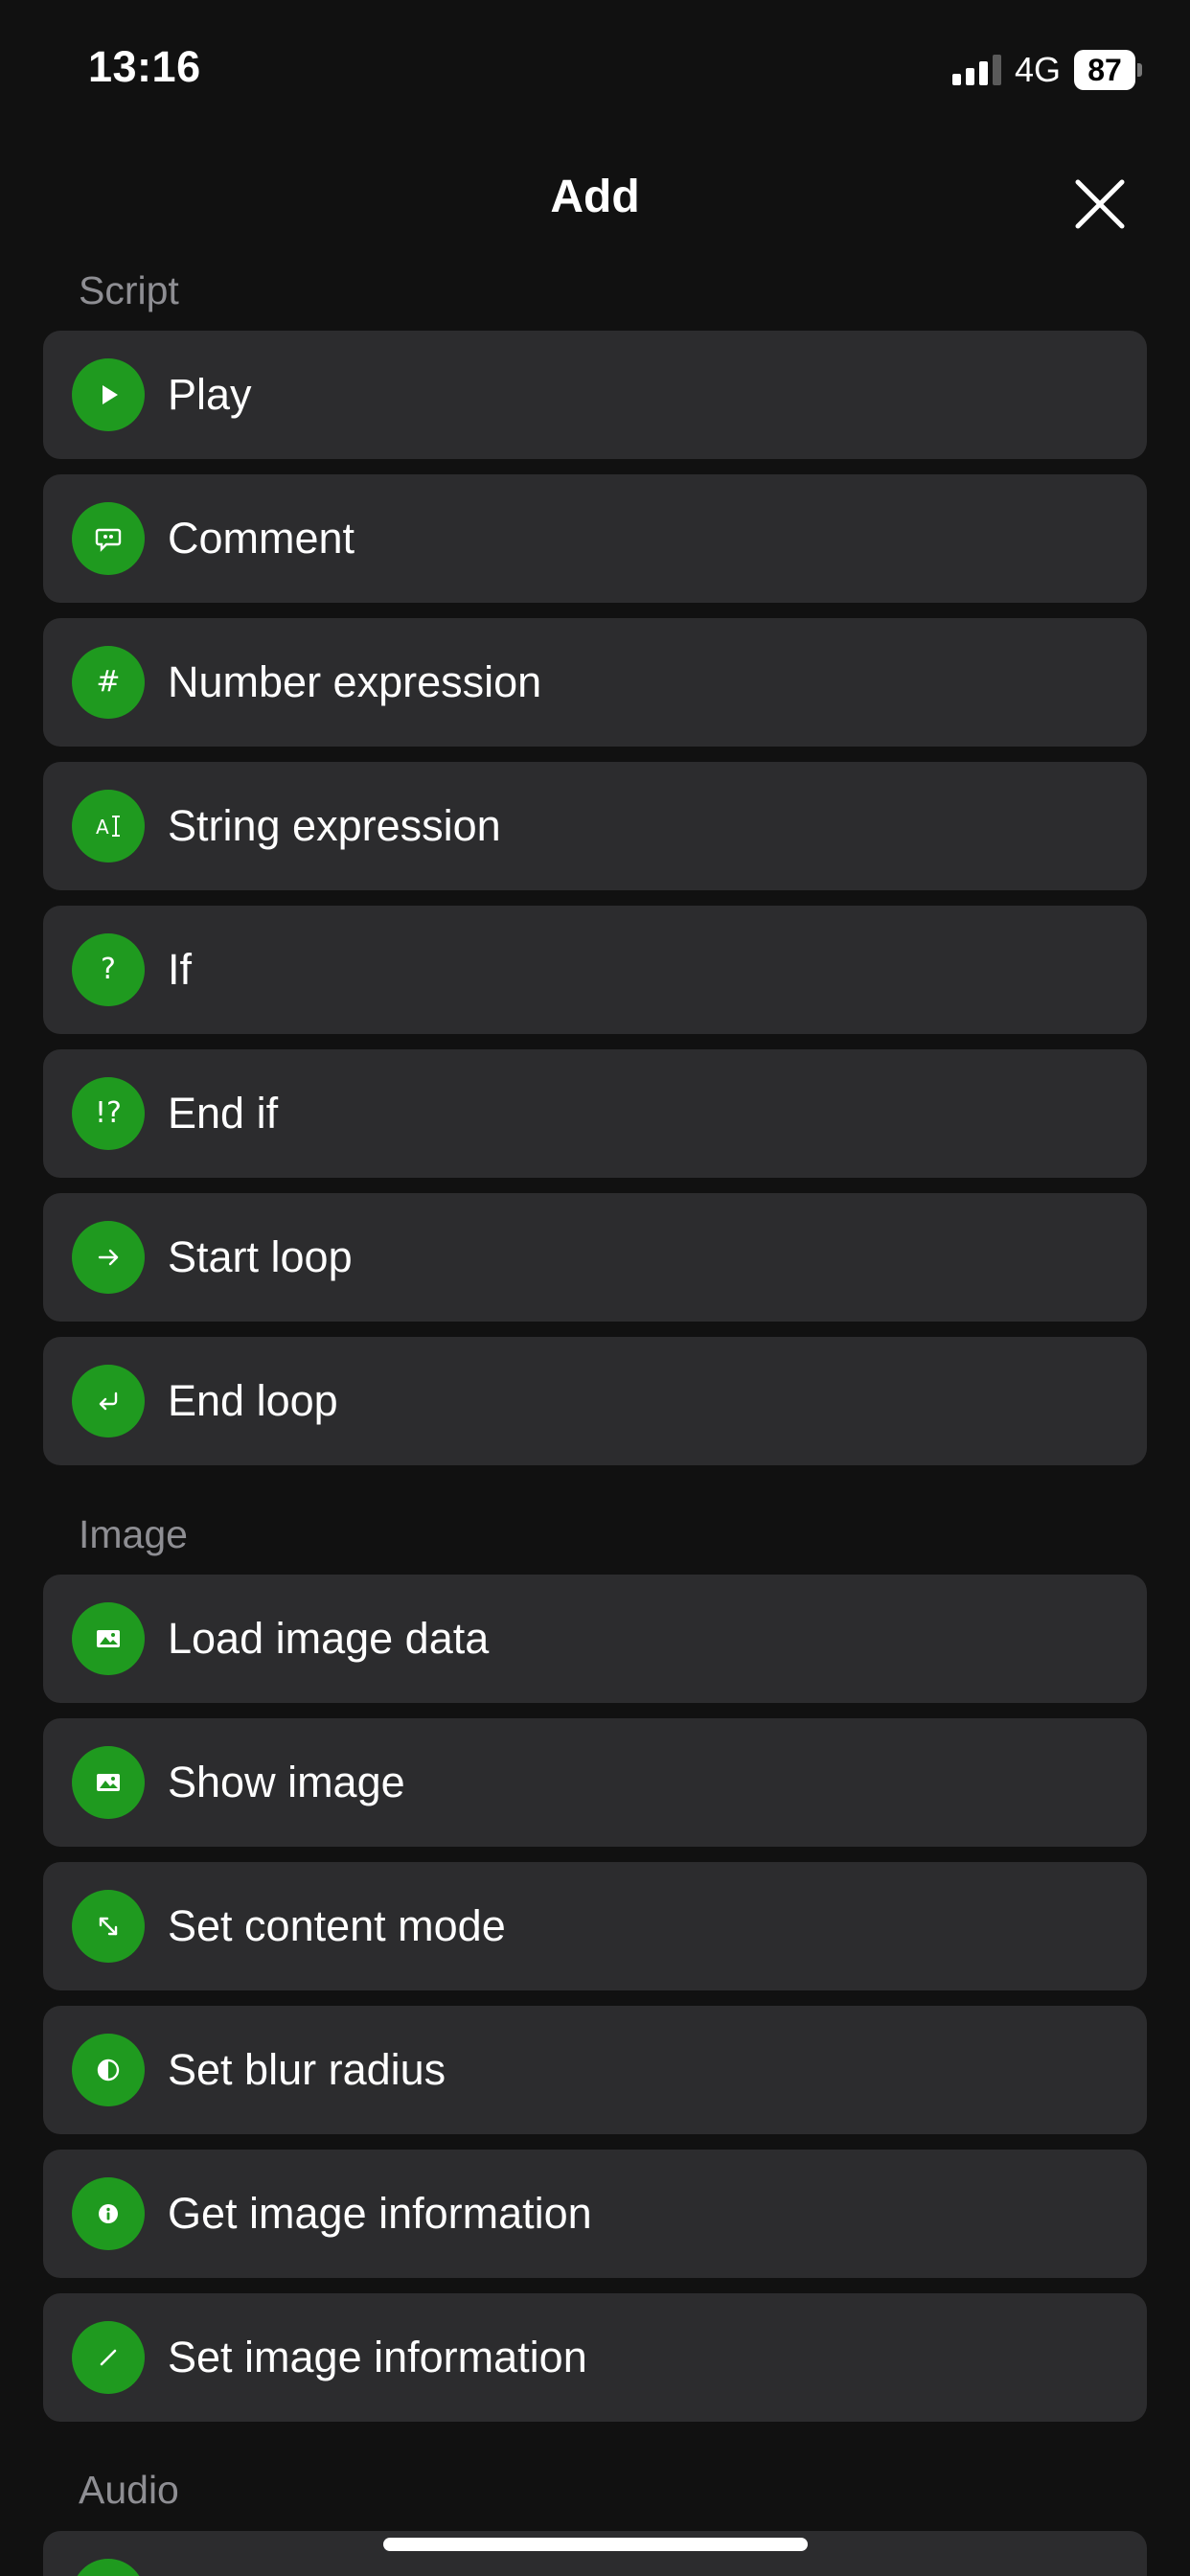  What do you see at coordinates (129, 290) in the screenshot?
I see `section-label-script: Script` at bounding box center [129, 290].